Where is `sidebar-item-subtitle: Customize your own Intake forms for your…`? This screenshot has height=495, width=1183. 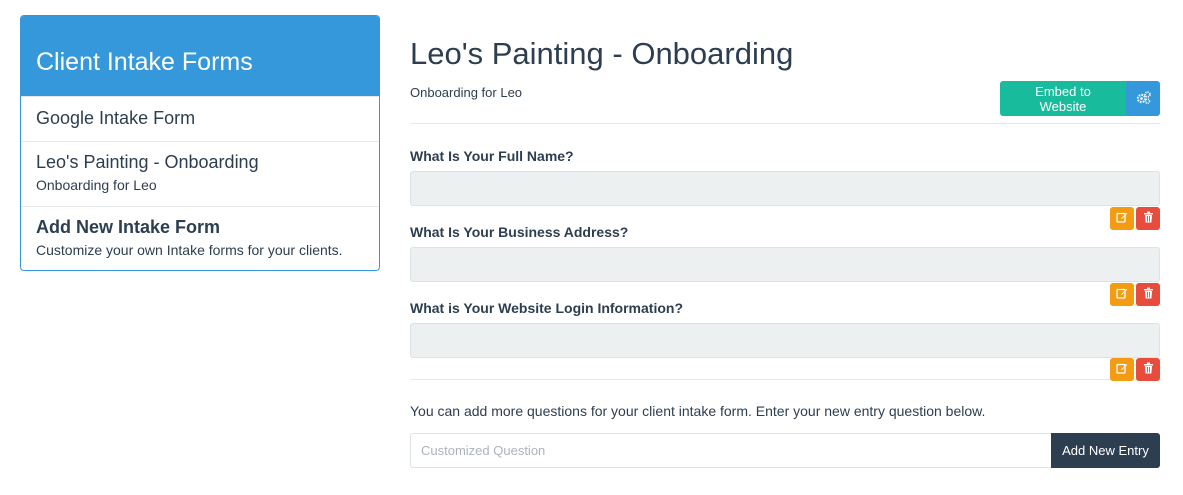 sidebar-item-subtitle: Customize your own Intake forms for your… is located at coordinates (189, 250).